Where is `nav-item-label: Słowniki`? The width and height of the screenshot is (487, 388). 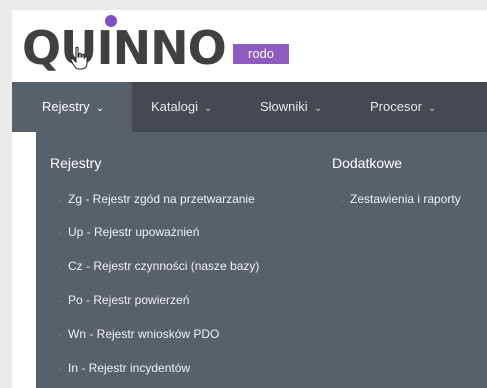
nav-item-label: Słowniki is located at coordinates (284, 106).